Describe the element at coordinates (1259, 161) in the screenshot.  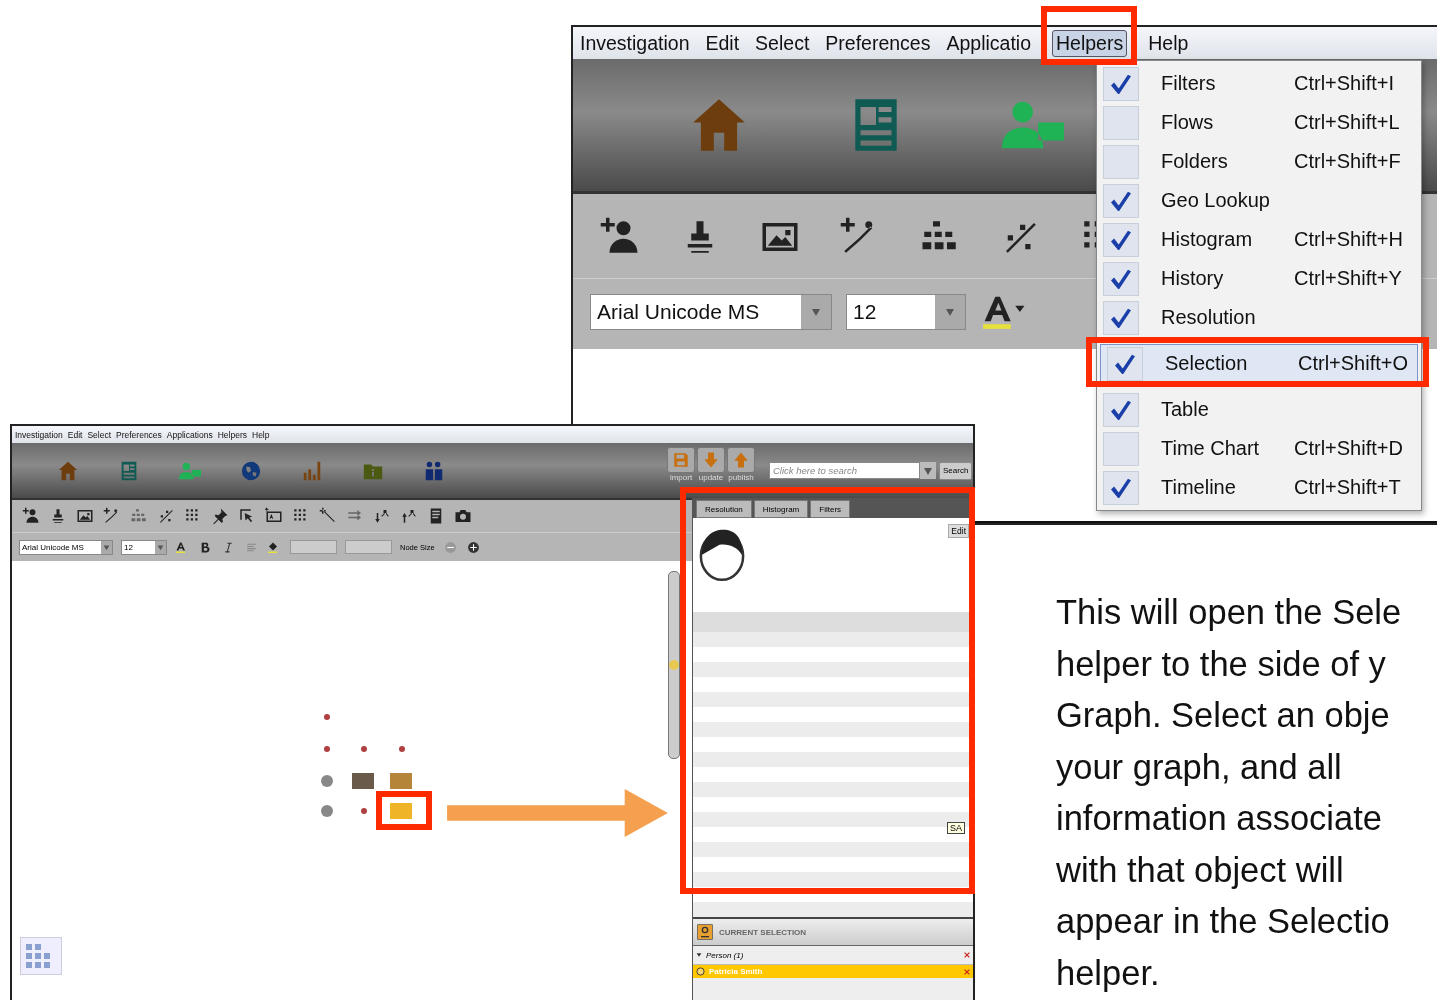
I see `menu-item: Folders Ctrl+Shift+F` at that location.